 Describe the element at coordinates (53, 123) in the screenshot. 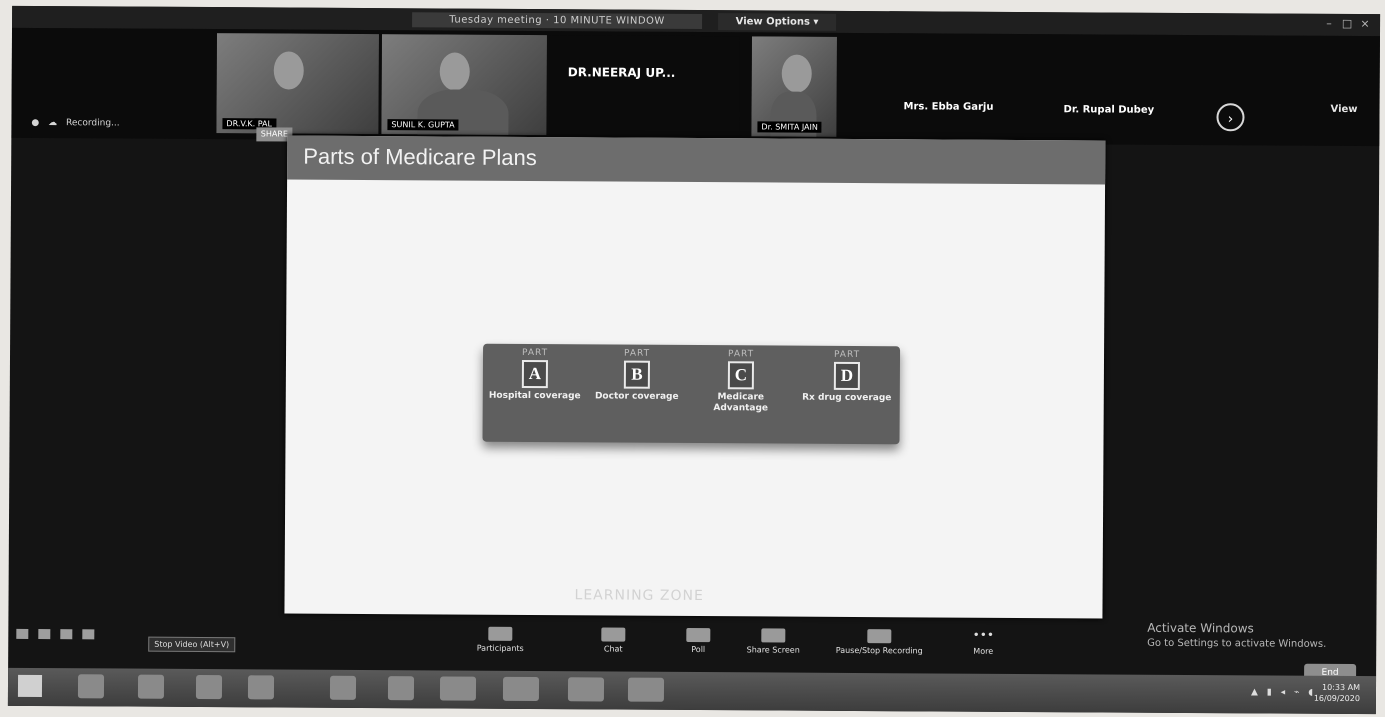

I see `cloud-icon: ☁` at that location.